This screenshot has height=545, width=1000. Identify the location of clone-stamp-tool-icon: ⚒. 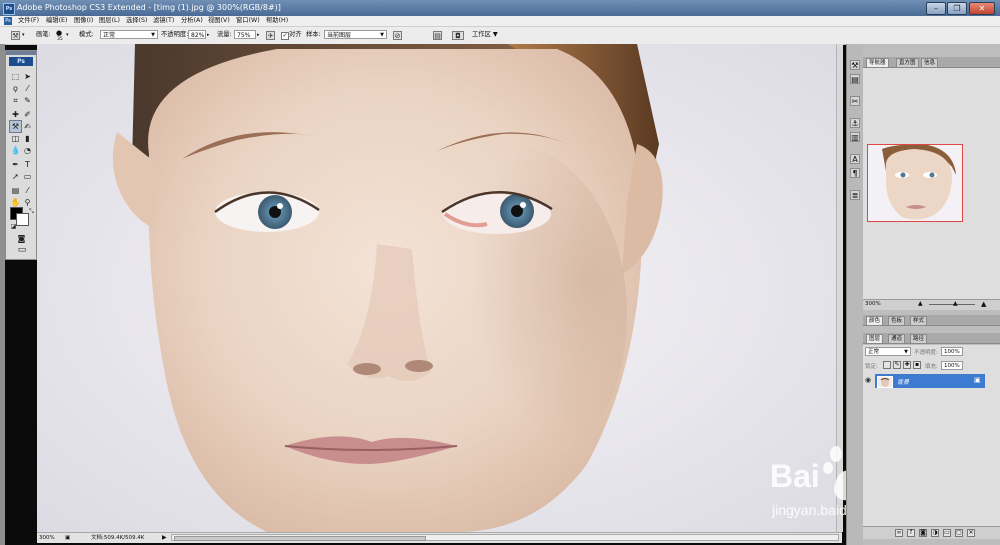
(15, 126).